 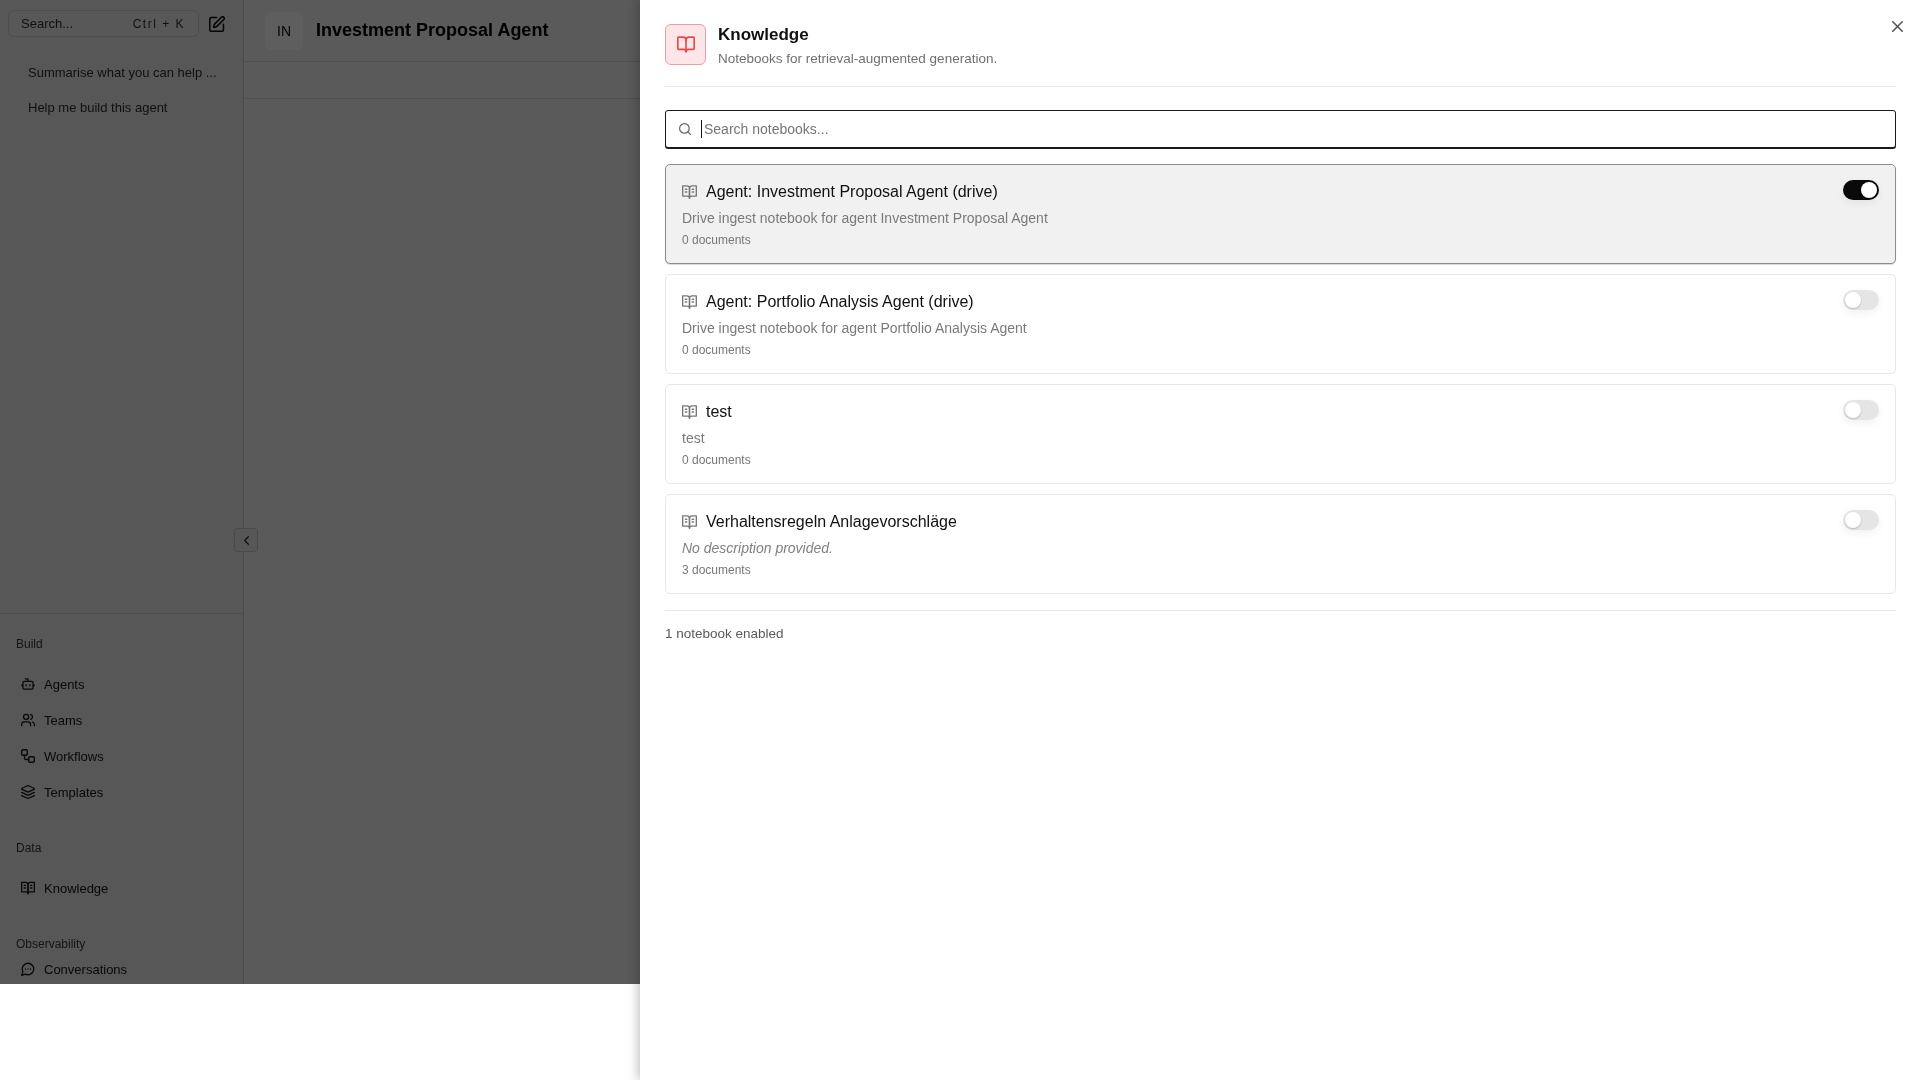 I want to click on section-label: Observability, so click(x=51, y=944).